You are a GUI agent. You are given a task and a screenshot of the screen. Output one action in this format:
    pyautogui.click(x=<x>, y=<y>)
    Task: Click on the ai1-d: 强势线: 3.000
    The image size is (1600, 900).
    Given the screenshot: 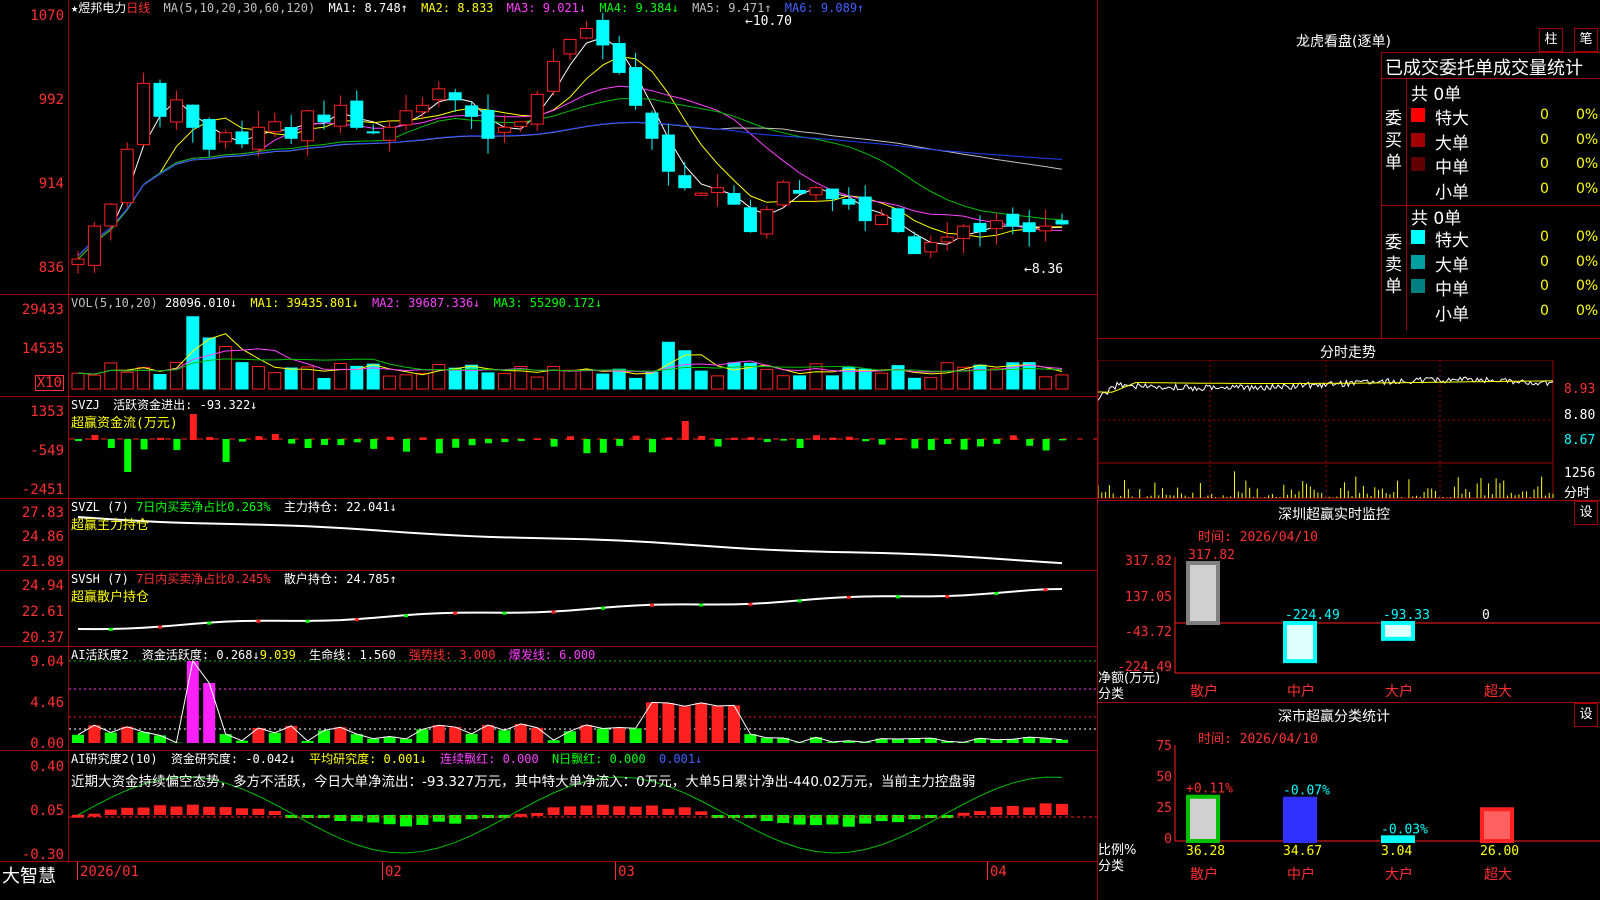 What is the action you would take?
    pyautogui.click(x=452, y=655)
    